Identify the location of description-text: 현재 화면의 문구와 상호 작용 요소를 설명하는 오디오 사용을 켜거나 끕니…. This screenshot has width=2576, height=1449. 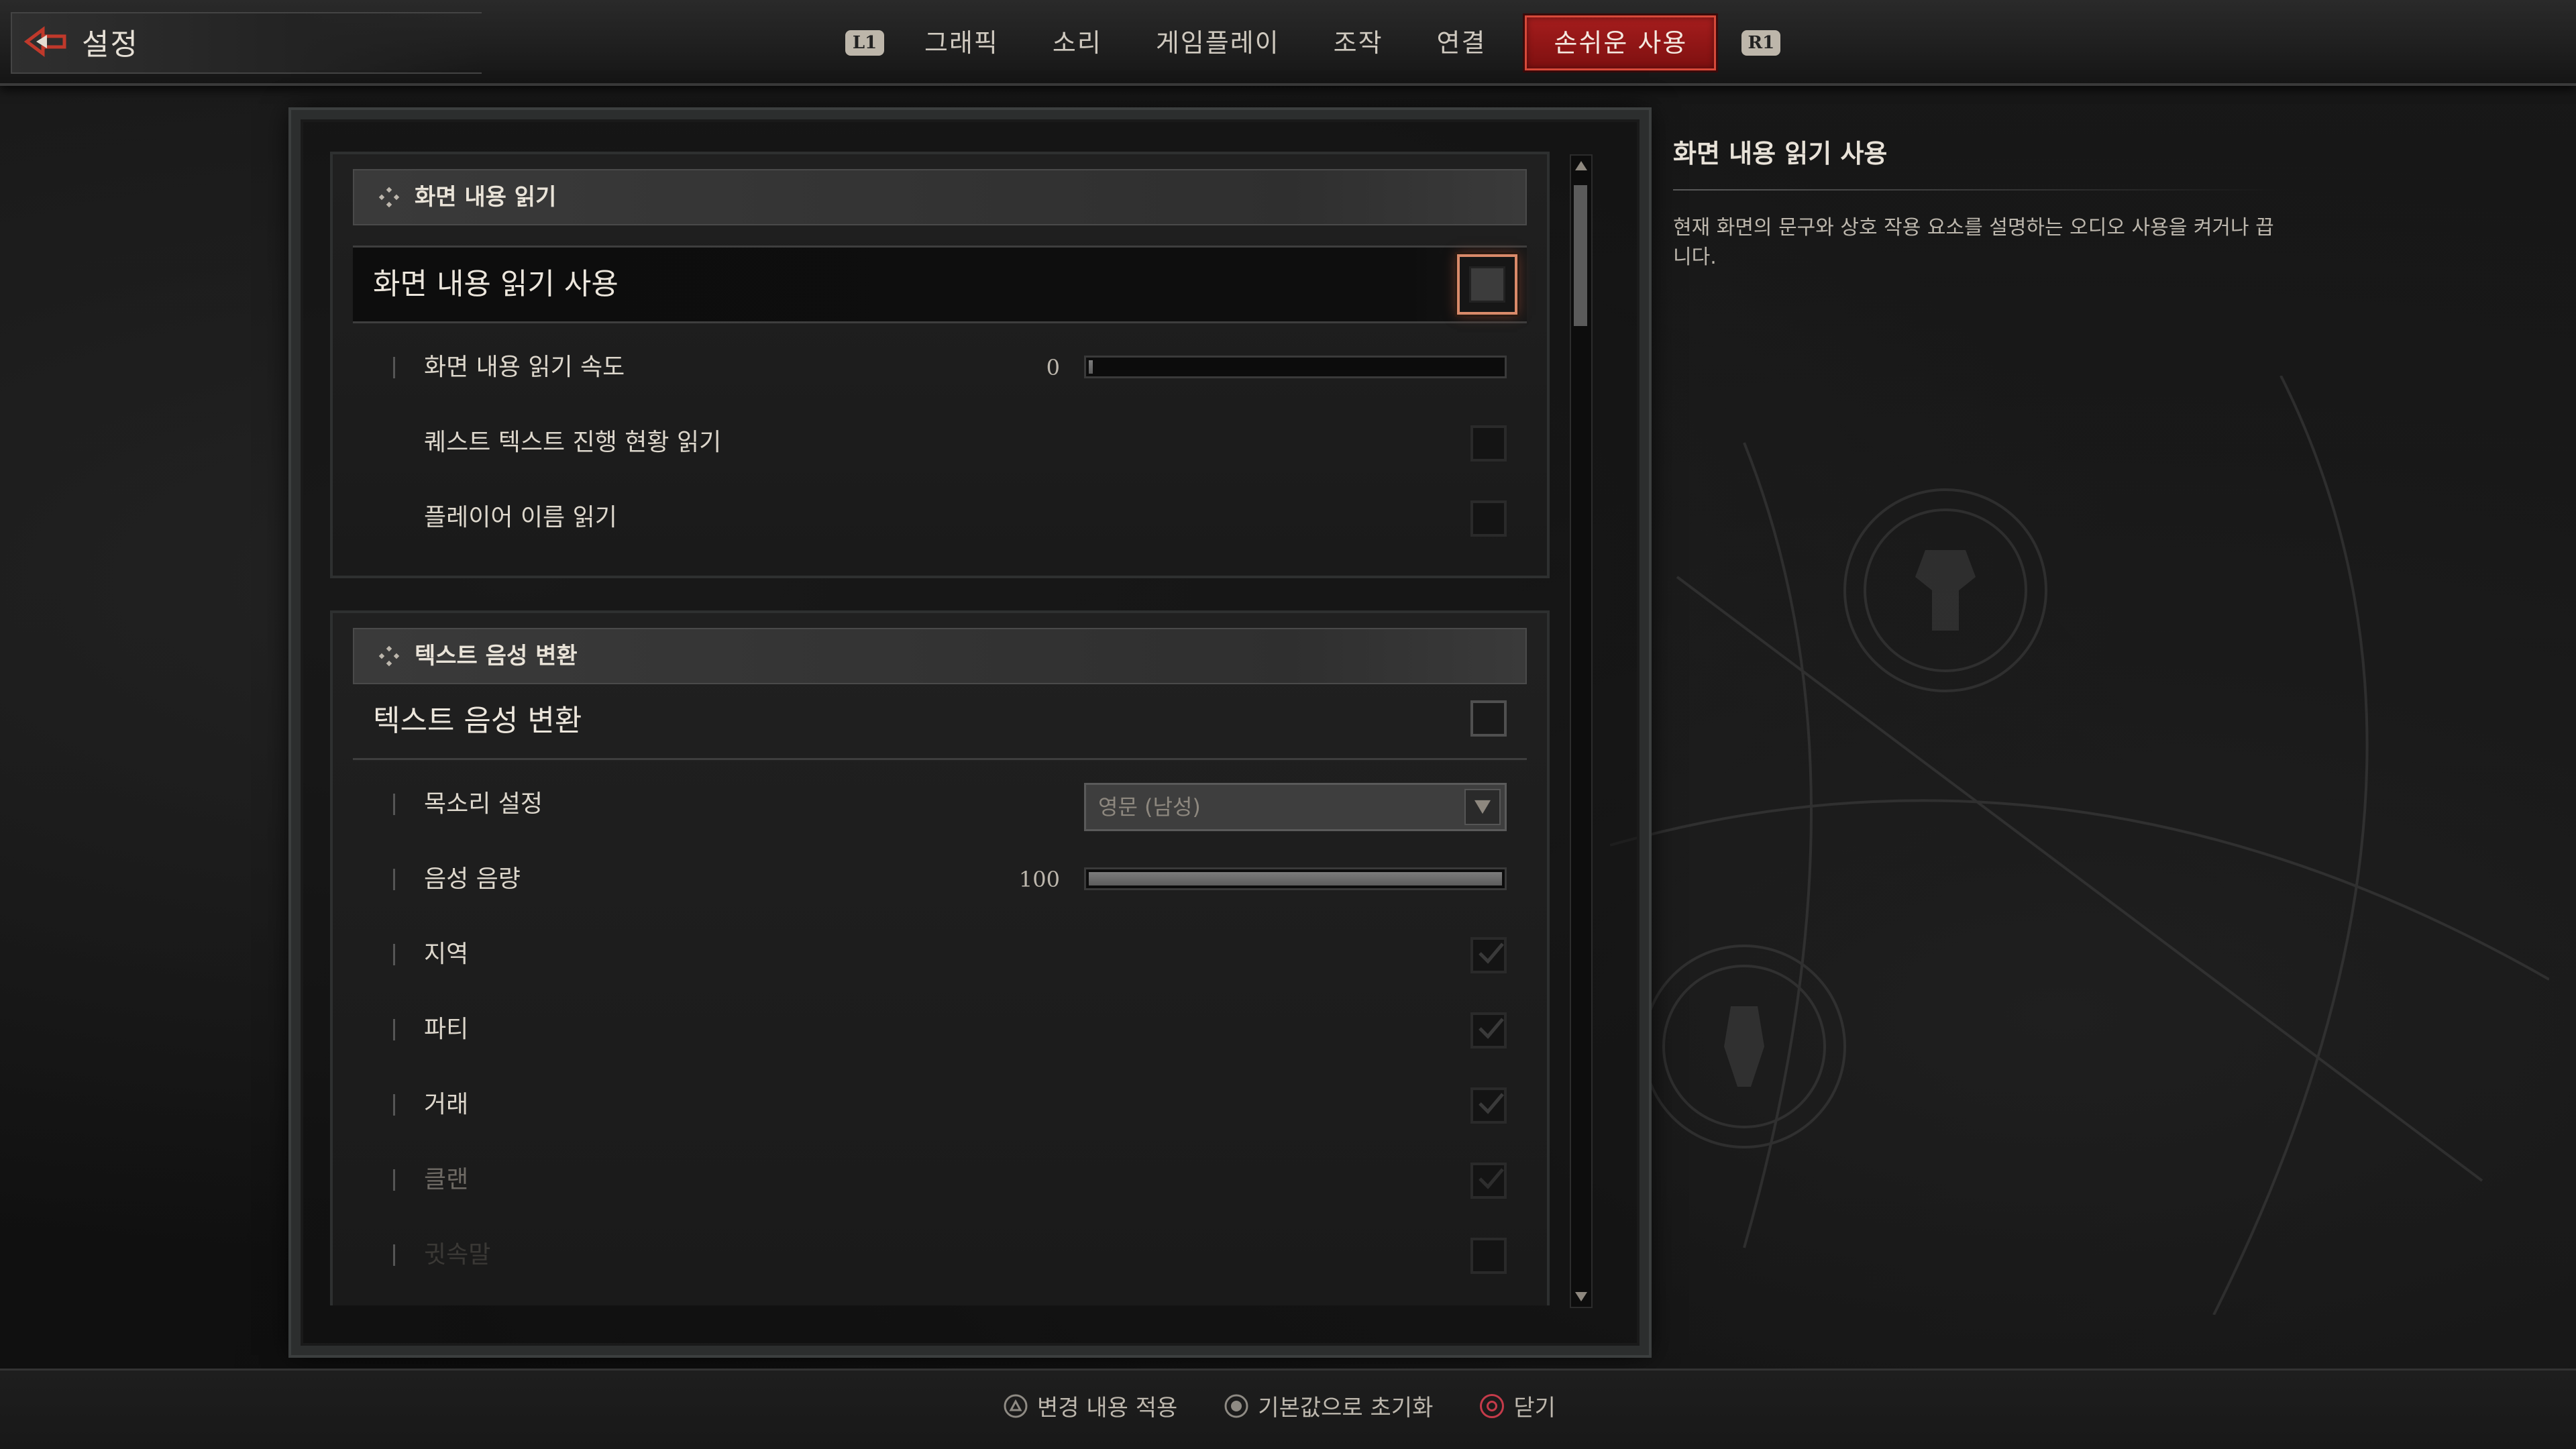
(1973, 242).